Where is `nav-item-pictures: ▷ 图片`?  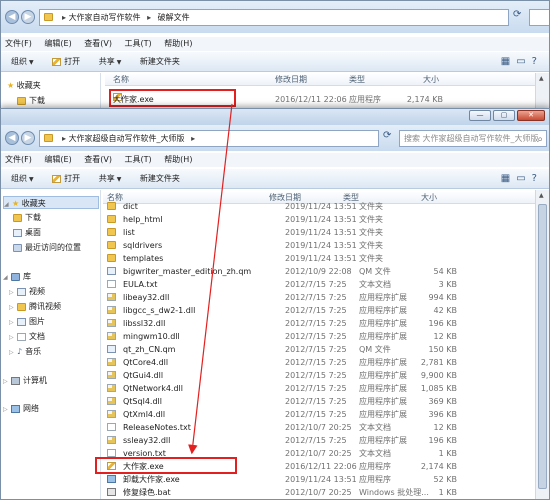
nav-item-pictures: ▷ 图片 is located at coordinates (27, 321).